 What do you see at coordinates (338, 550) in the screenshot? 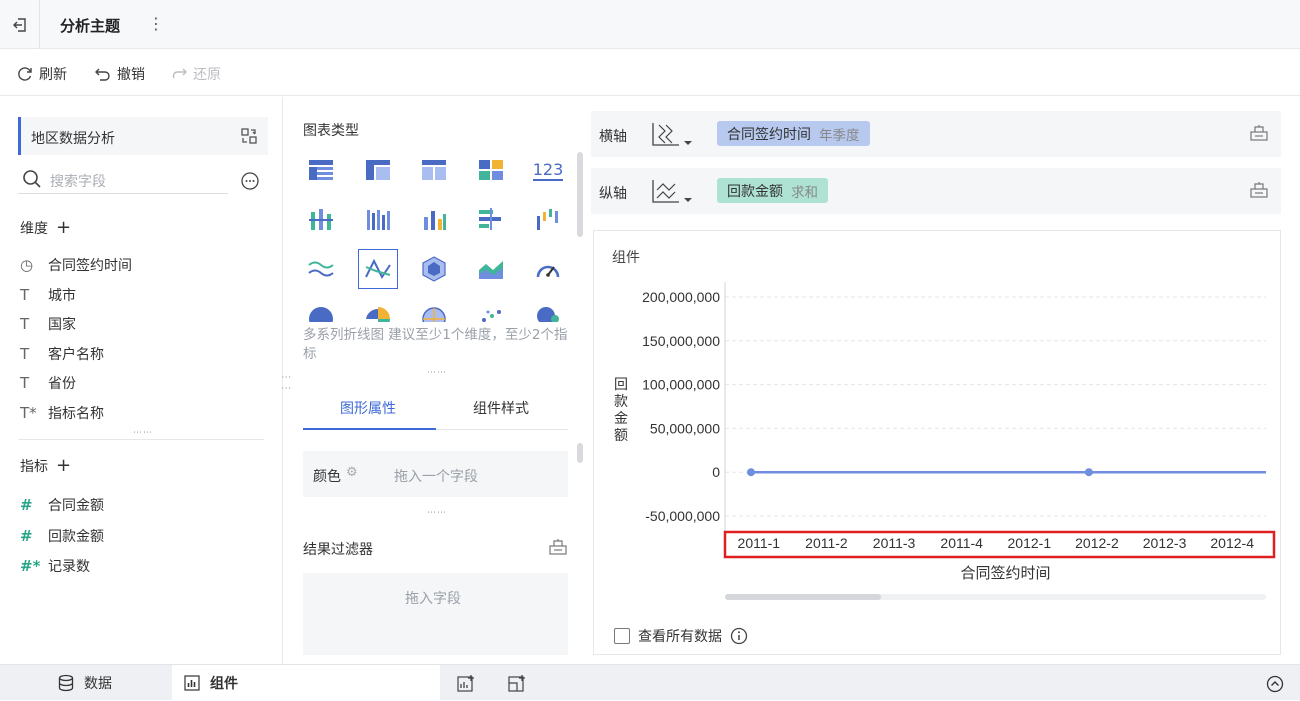
I see `result-filter-title: 结果过滤器` at bounding box center [338, 550].